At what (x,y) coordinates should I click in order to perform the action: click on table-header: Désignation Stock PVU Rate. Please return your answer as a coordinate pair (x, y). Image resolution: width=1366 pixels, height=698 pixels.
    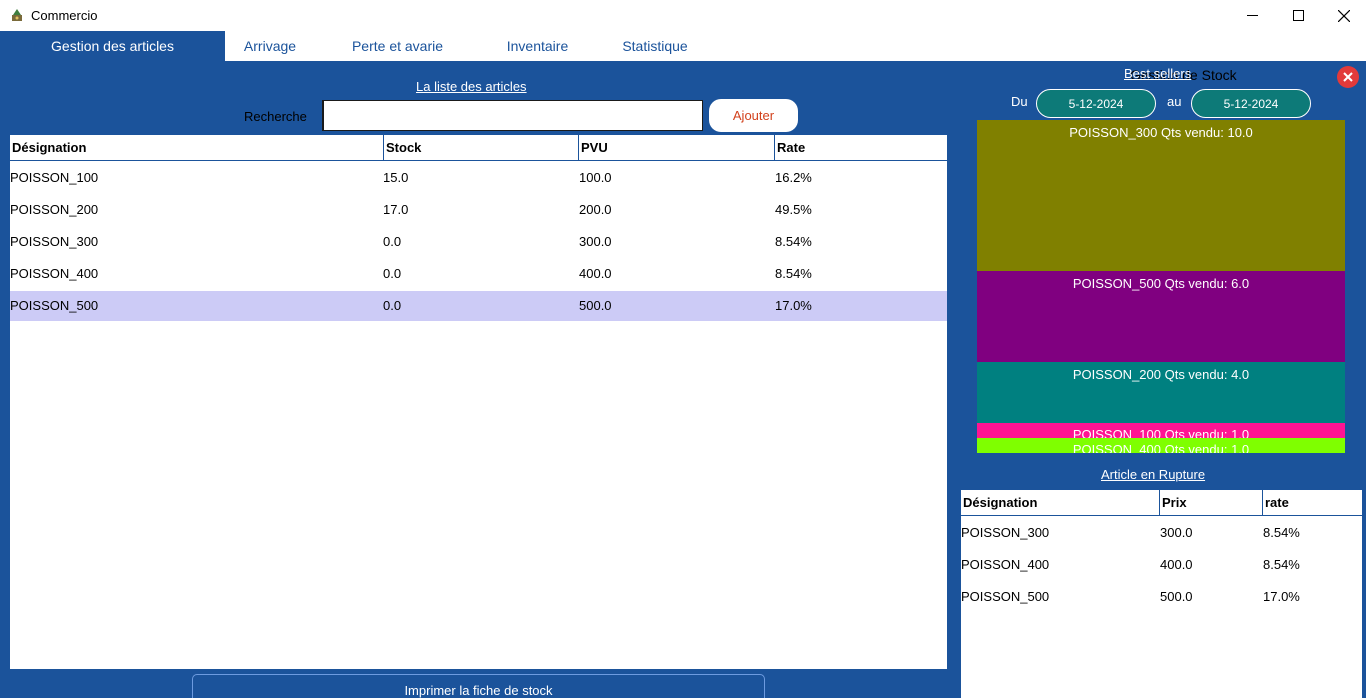
    Looking at the image, I should click on (478, 148).